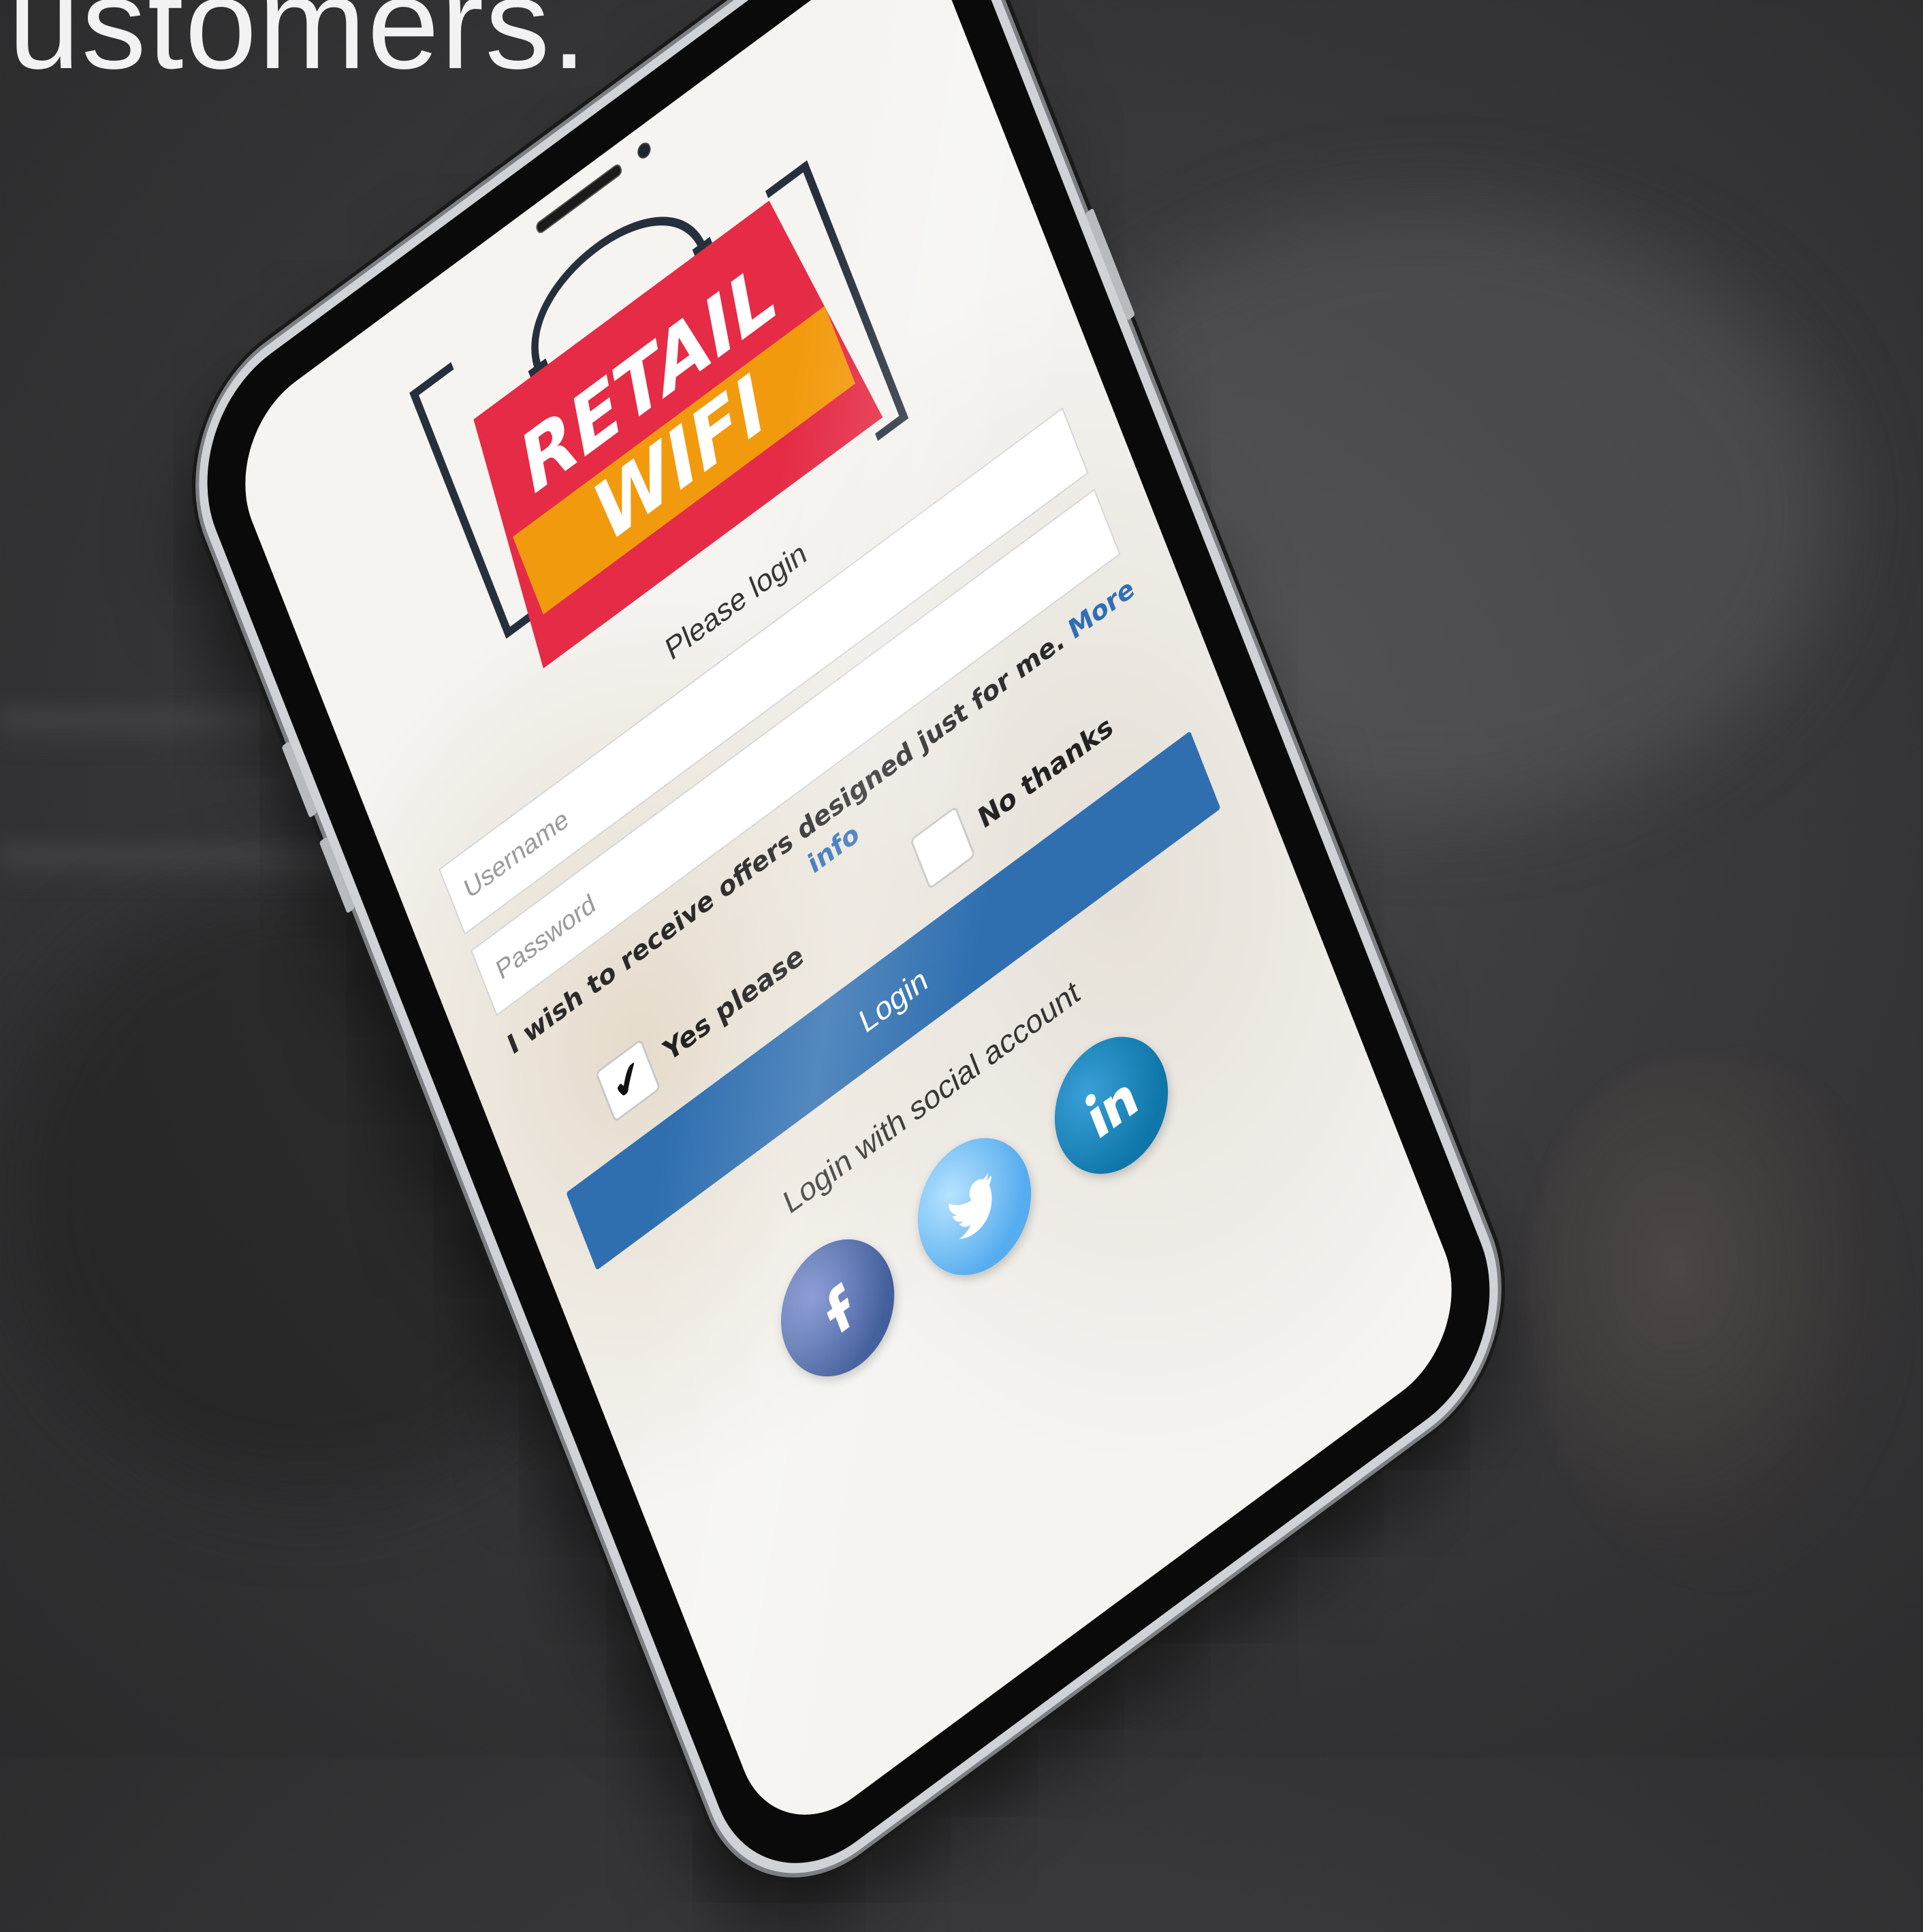 The width and height of the screenshot is (1923, 1932). I want to click on linkedin-login-button, so click(1111, 1105).